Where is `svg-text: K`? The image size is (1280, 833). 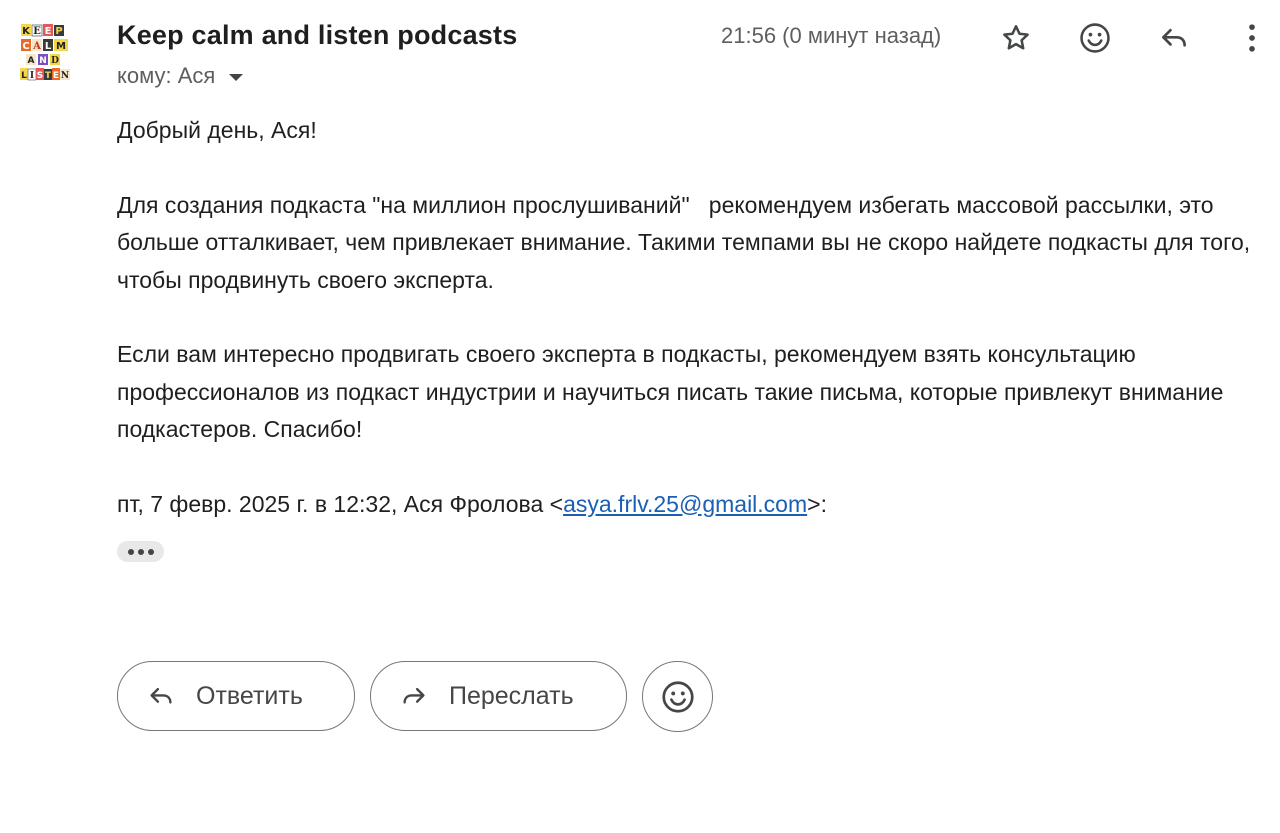
svg-text: K is located at coordinates (26, 31).